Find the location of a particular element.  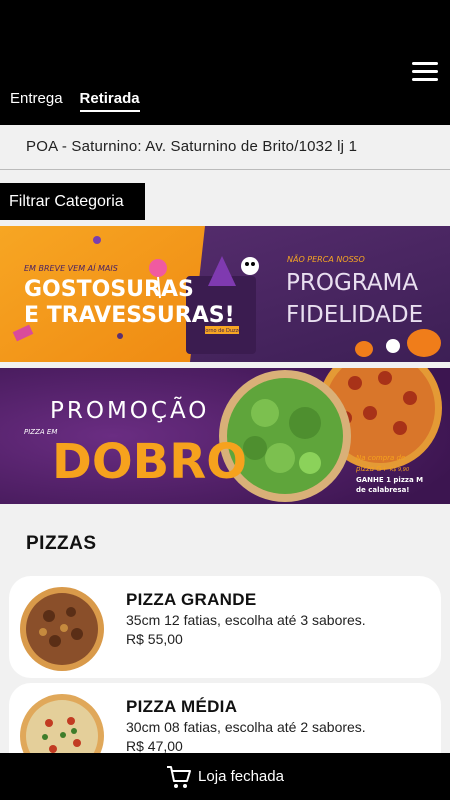

cart-icon is located at coordinates (179, 776).